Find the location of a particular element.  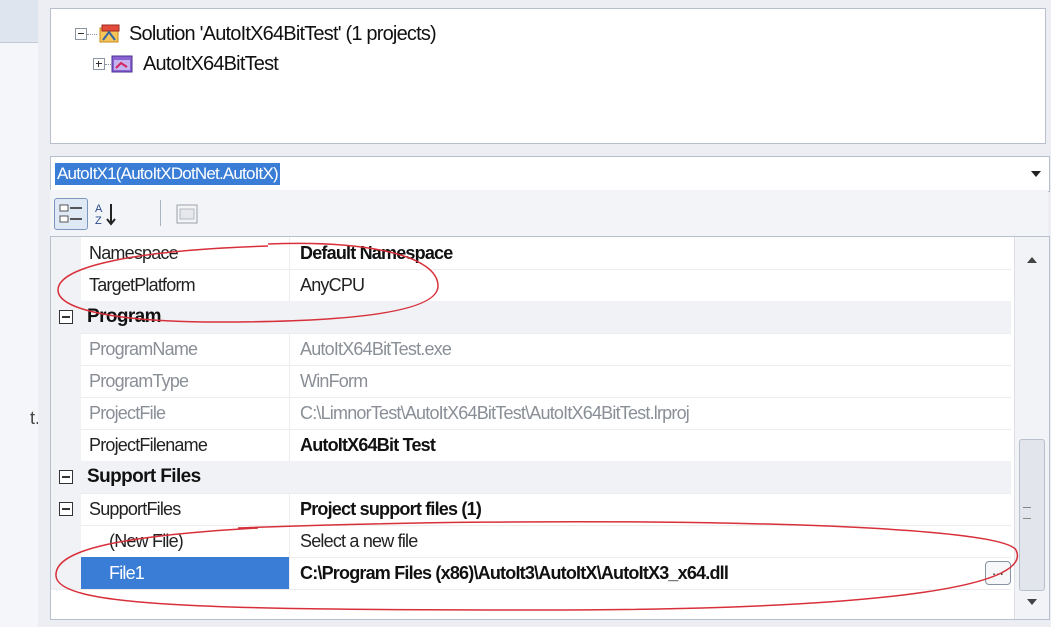

left-panel-header is located at coordinates (19, 21).